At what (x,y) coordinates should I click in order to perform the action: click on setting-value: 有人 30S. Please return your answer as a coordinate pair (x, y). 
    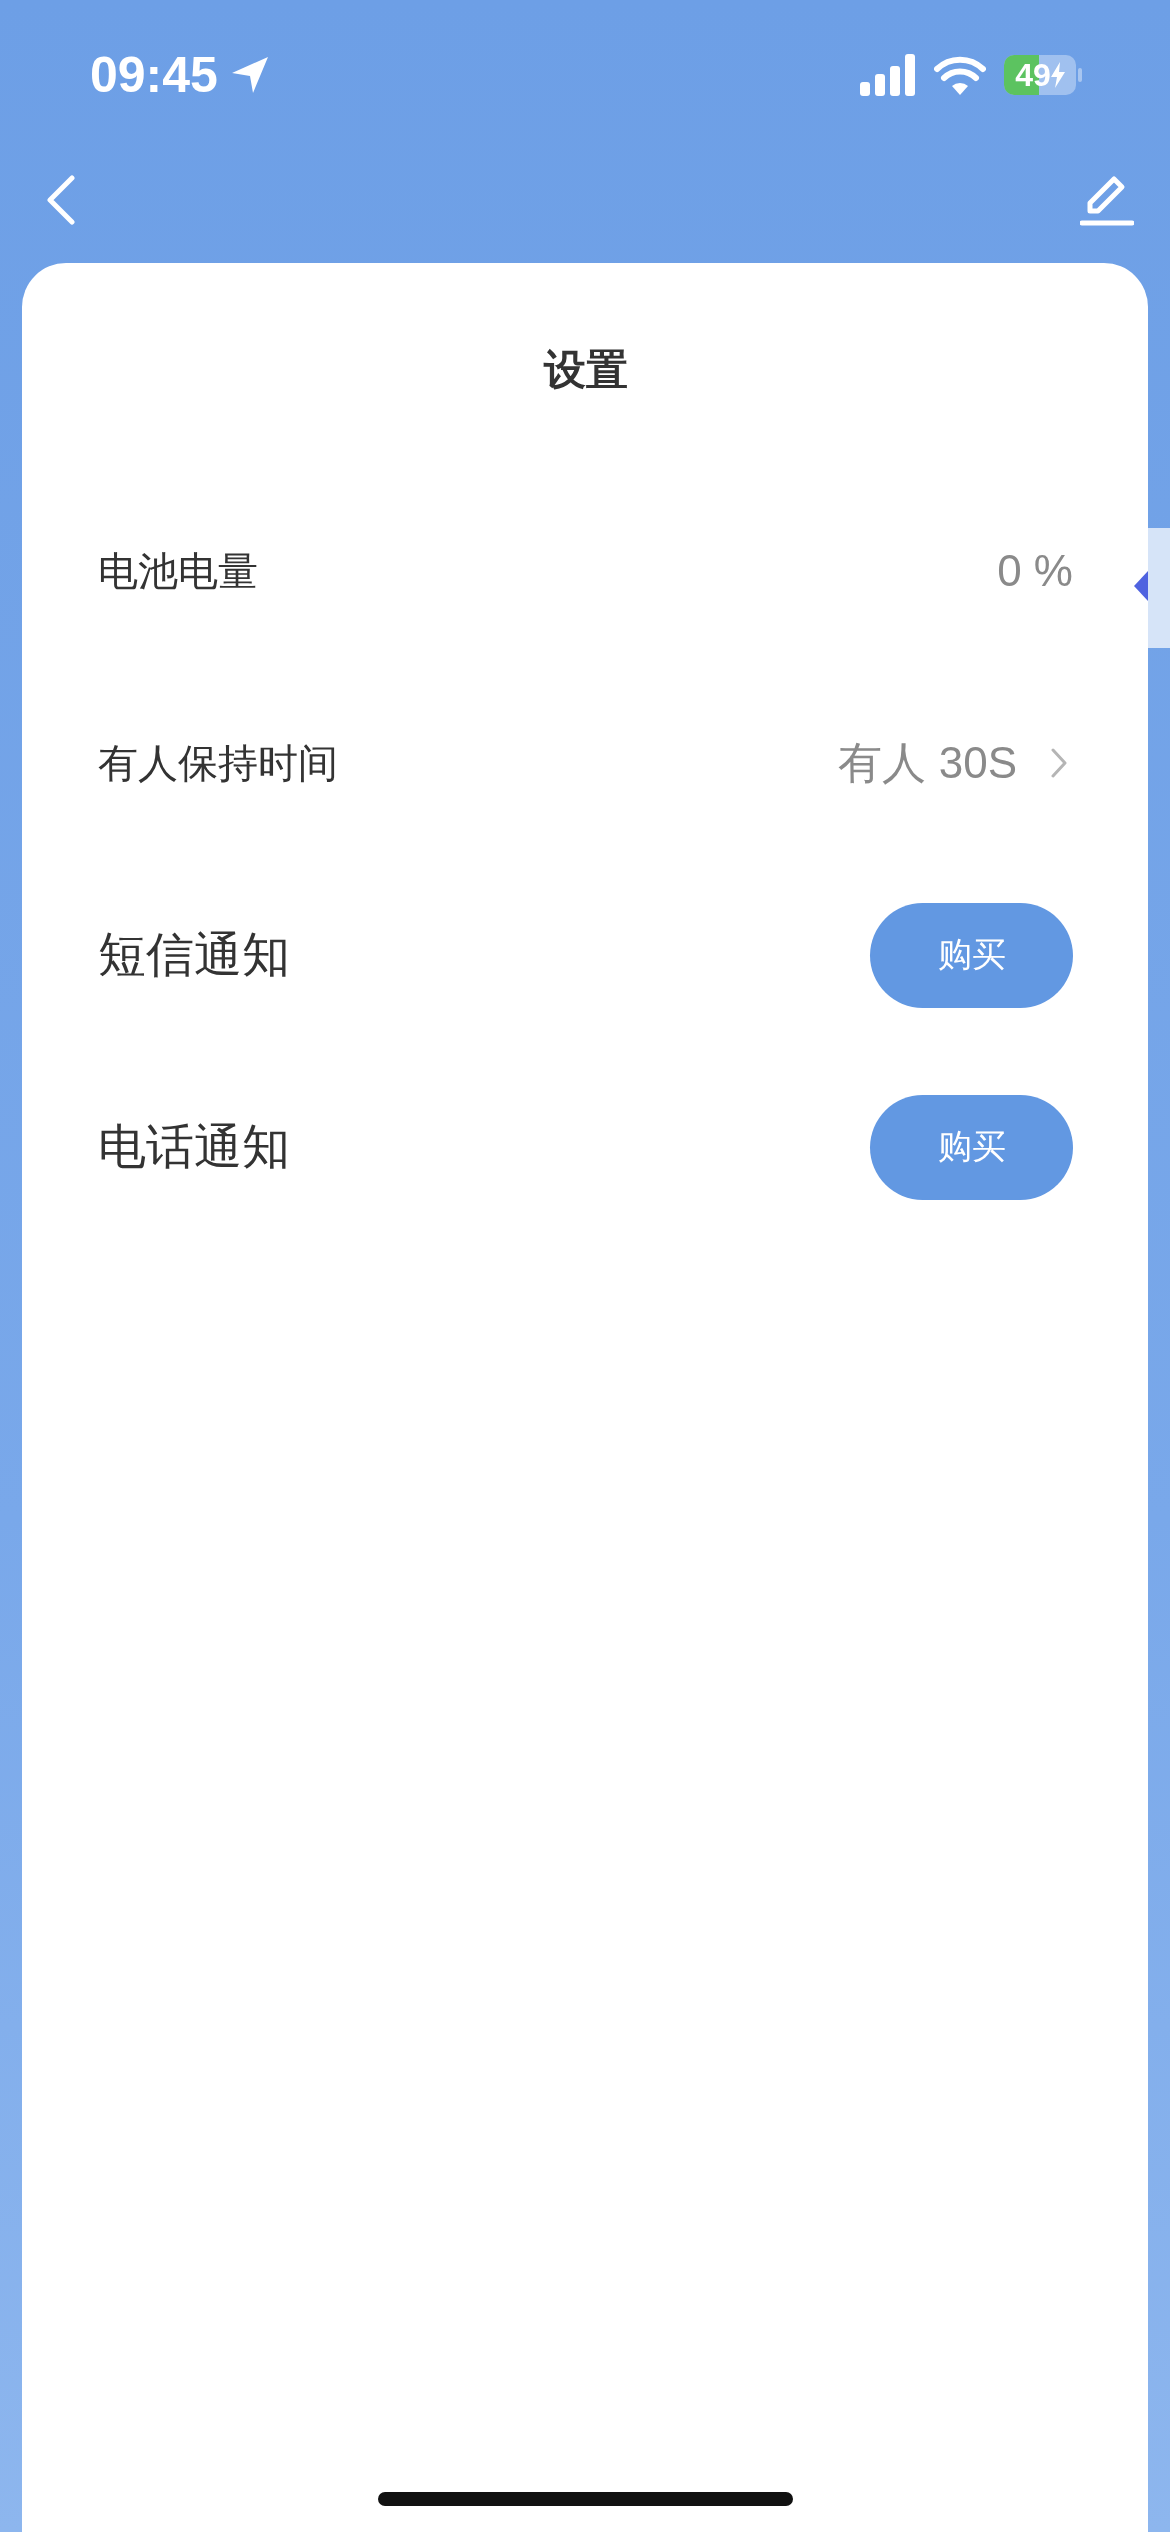
    Looking at the image, I should click on (927, 763).